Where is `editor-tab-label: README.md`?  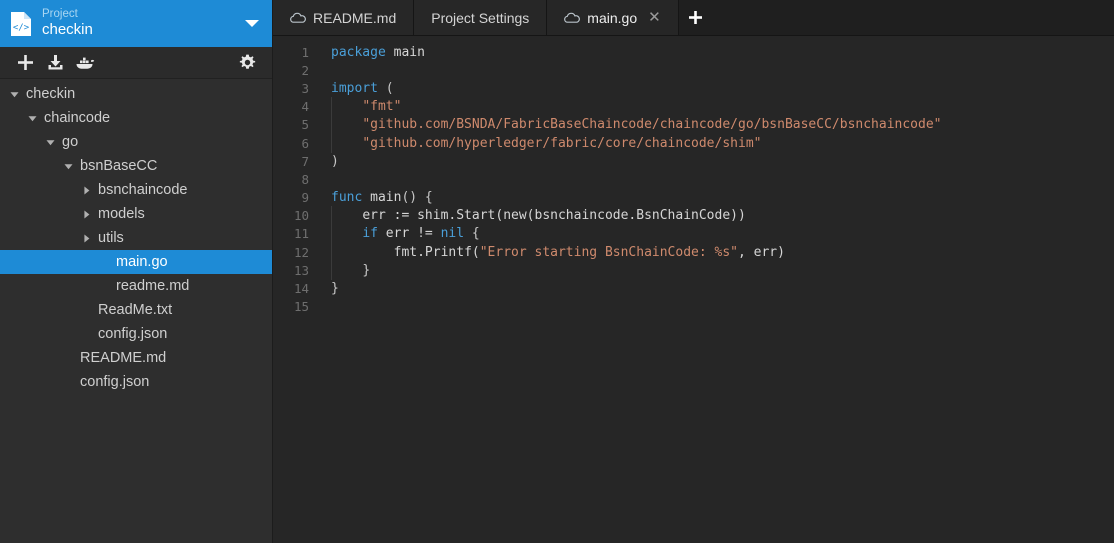 editor-tab-label: README.md is located at coordinates (355, 17).